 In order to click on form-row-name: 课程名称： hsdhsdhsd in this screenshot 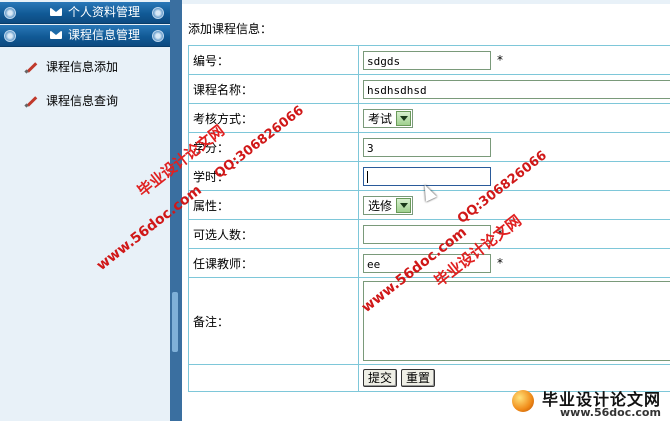, I will do `click(429, 89)`.